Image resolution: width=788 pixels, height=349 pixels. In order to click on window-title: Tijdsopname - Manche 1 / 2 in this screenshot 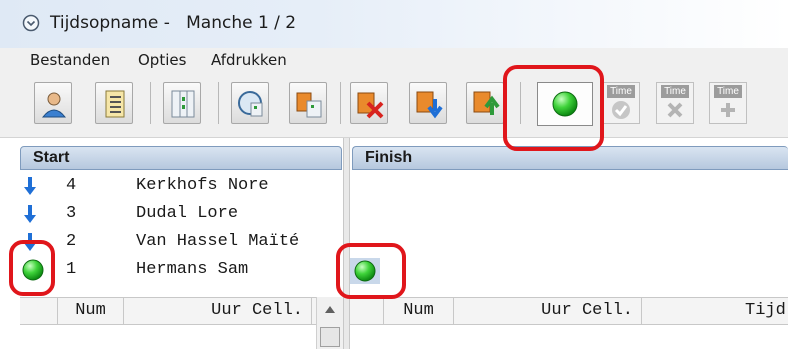, I will do `click(173, 23)`.